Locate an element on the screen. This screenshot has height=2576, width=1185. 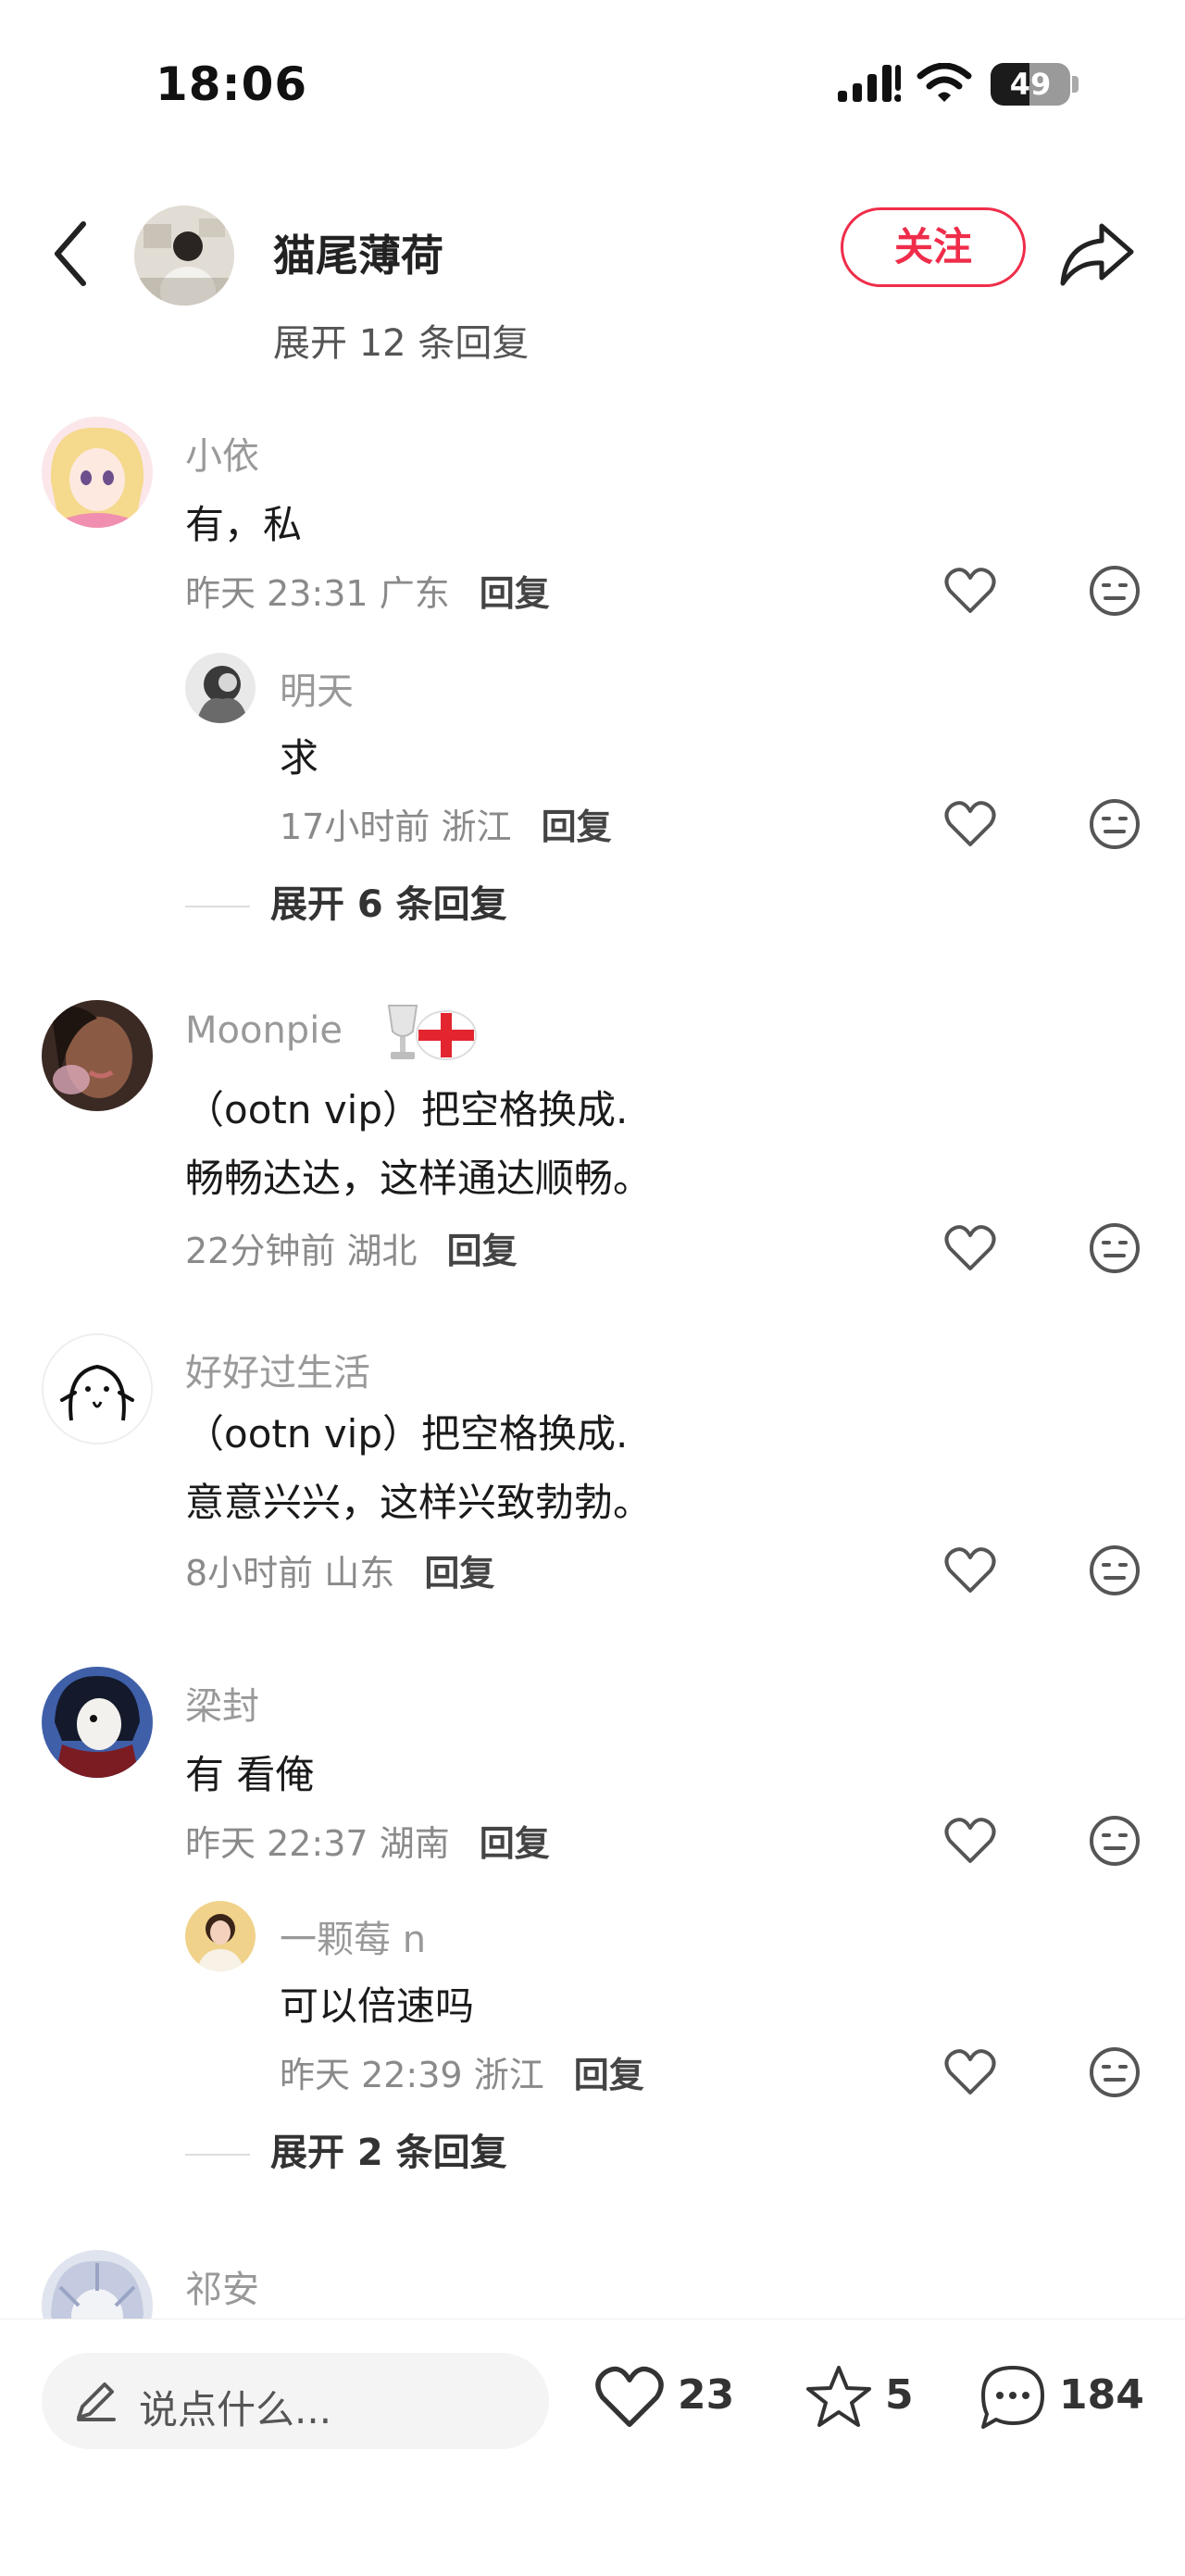
bottom-action-bar: 说点什么... 23 5 184 is located at coordinates (592, 2448).